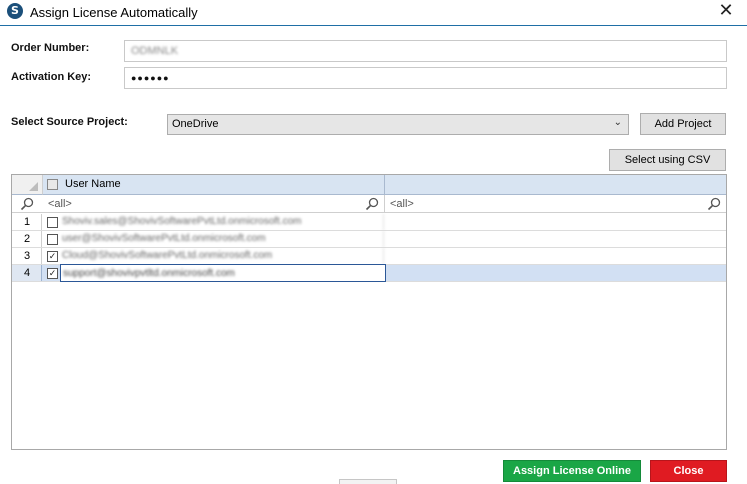  What do you see at coordinates (555, 204) in the screenshot?
I see `filter-second-cell: <all>` at bounding box center [555, 204].